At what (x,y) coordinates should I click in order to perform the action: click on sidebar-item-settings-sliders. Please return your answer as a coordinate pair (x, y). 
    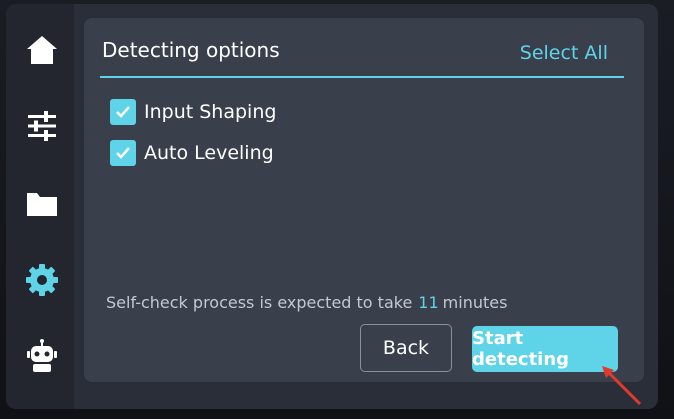
    Looking at the image, I should click on (42, 126).